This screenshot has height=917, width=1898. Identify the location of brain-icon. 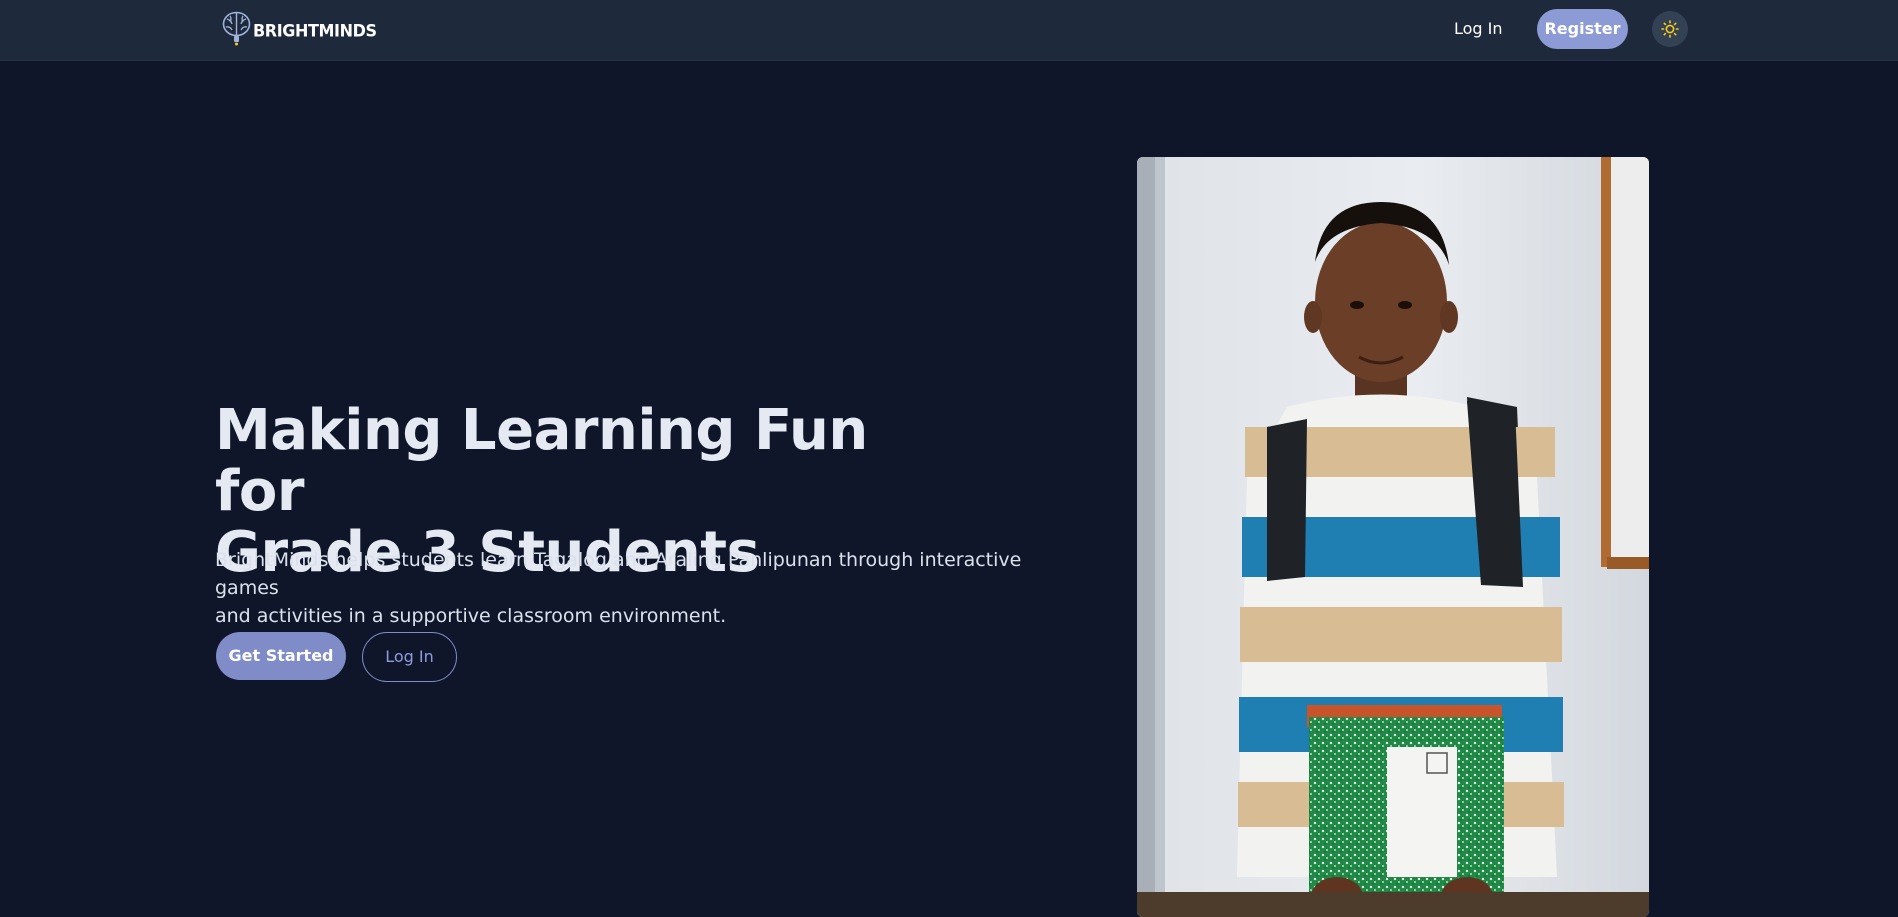
(236, 28).